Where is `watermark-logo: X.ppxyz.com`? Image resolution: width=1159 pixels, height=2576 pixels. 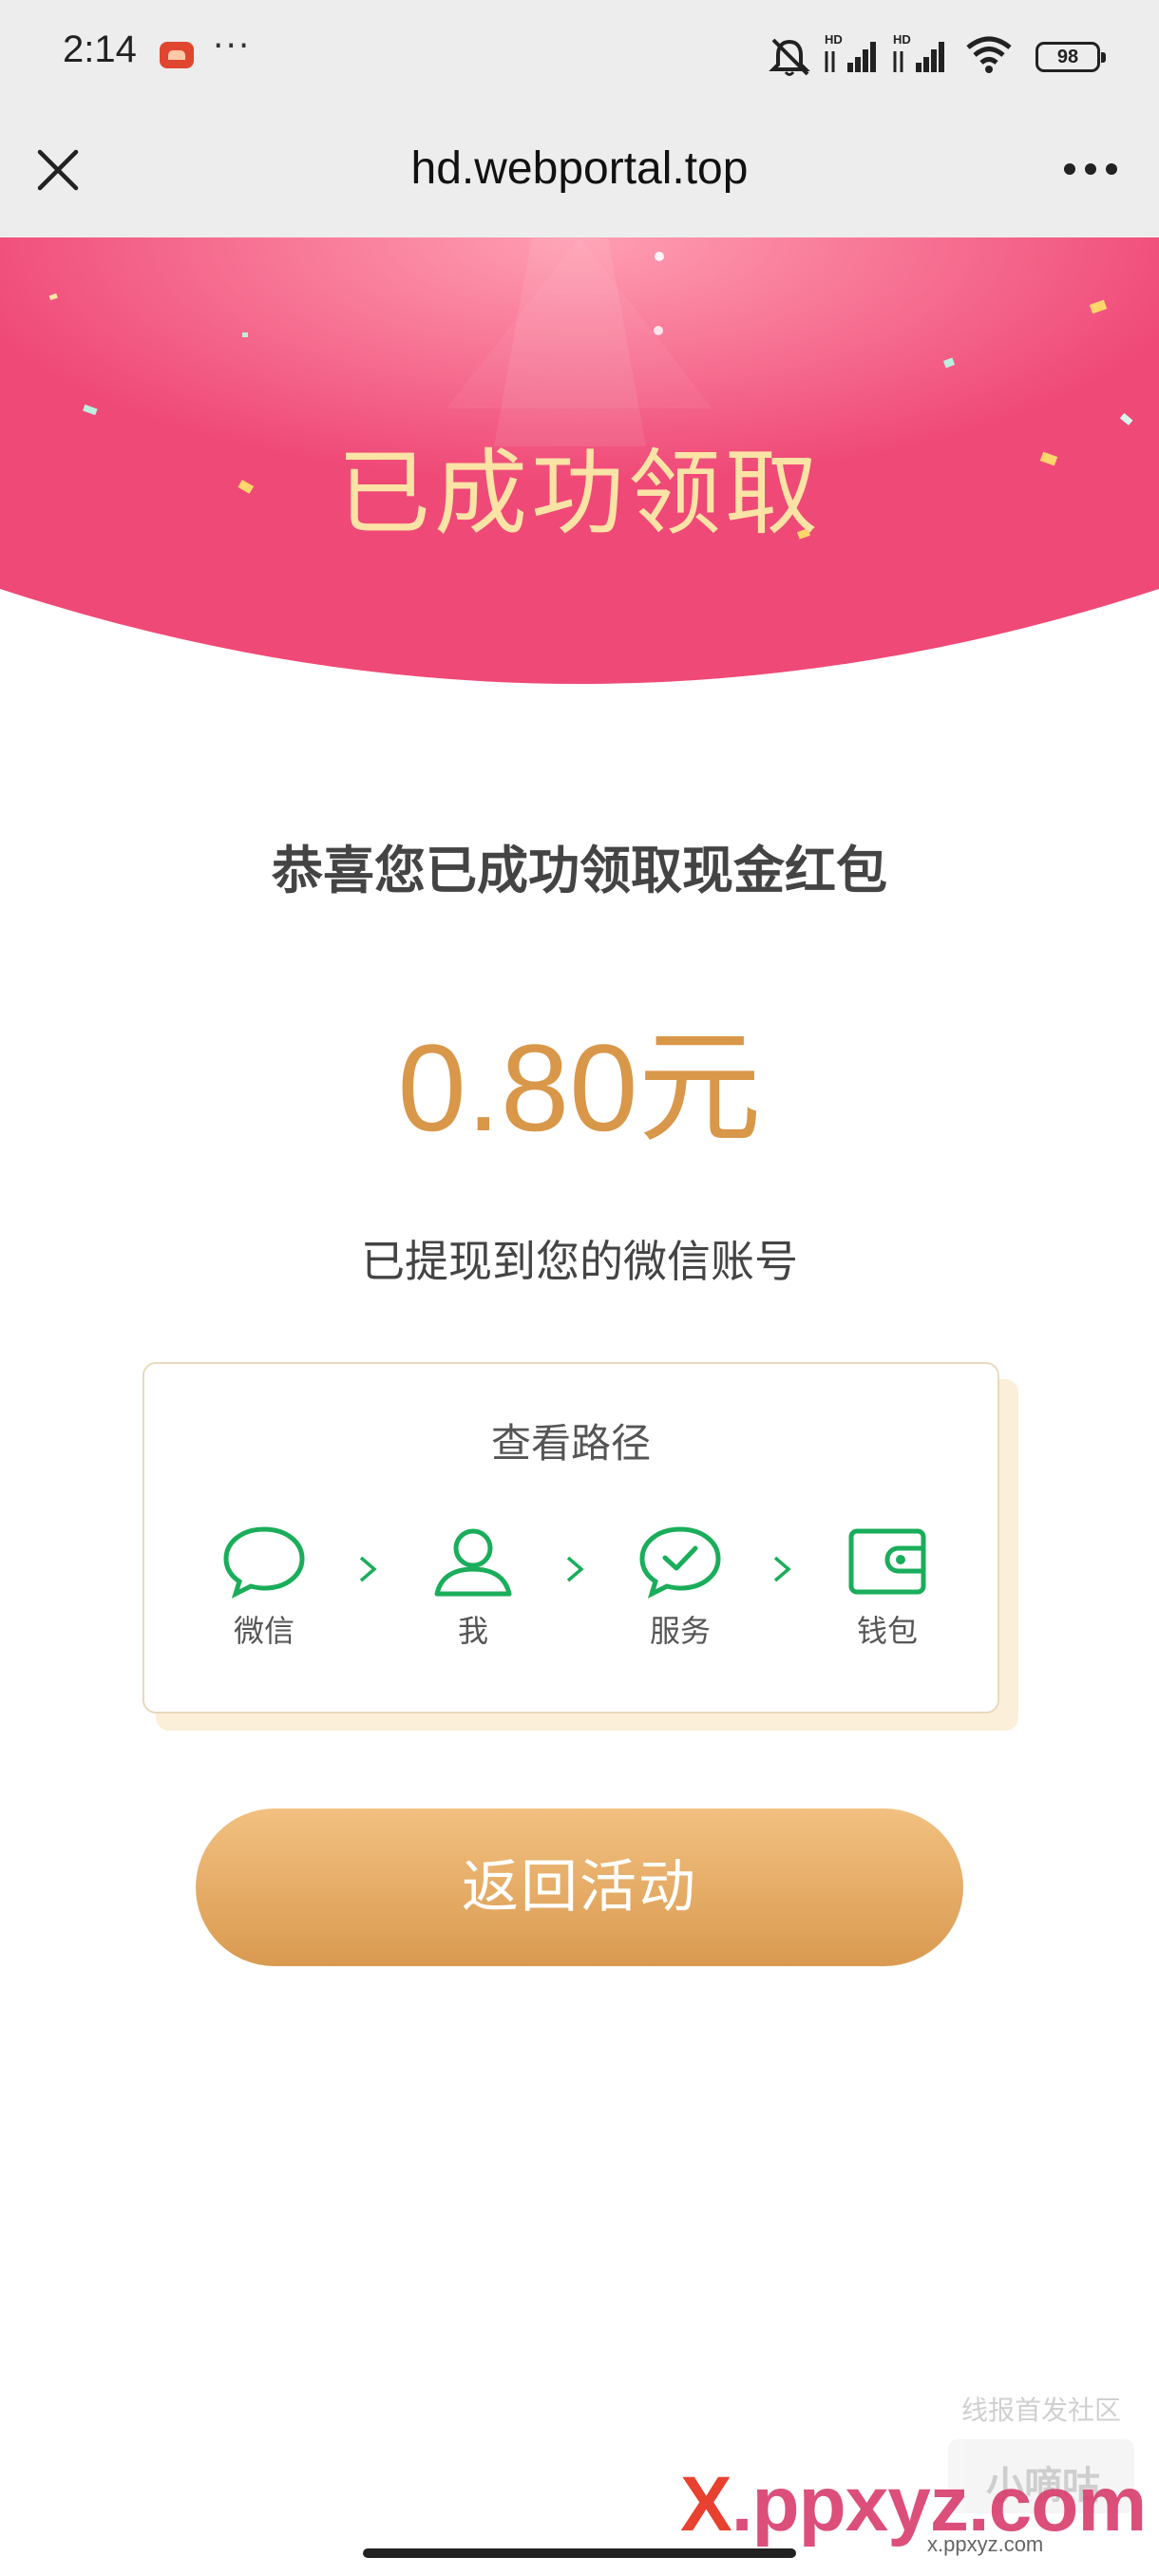 watermark-logo: X.ppxyz.com is located at coordinates (913, 2504).